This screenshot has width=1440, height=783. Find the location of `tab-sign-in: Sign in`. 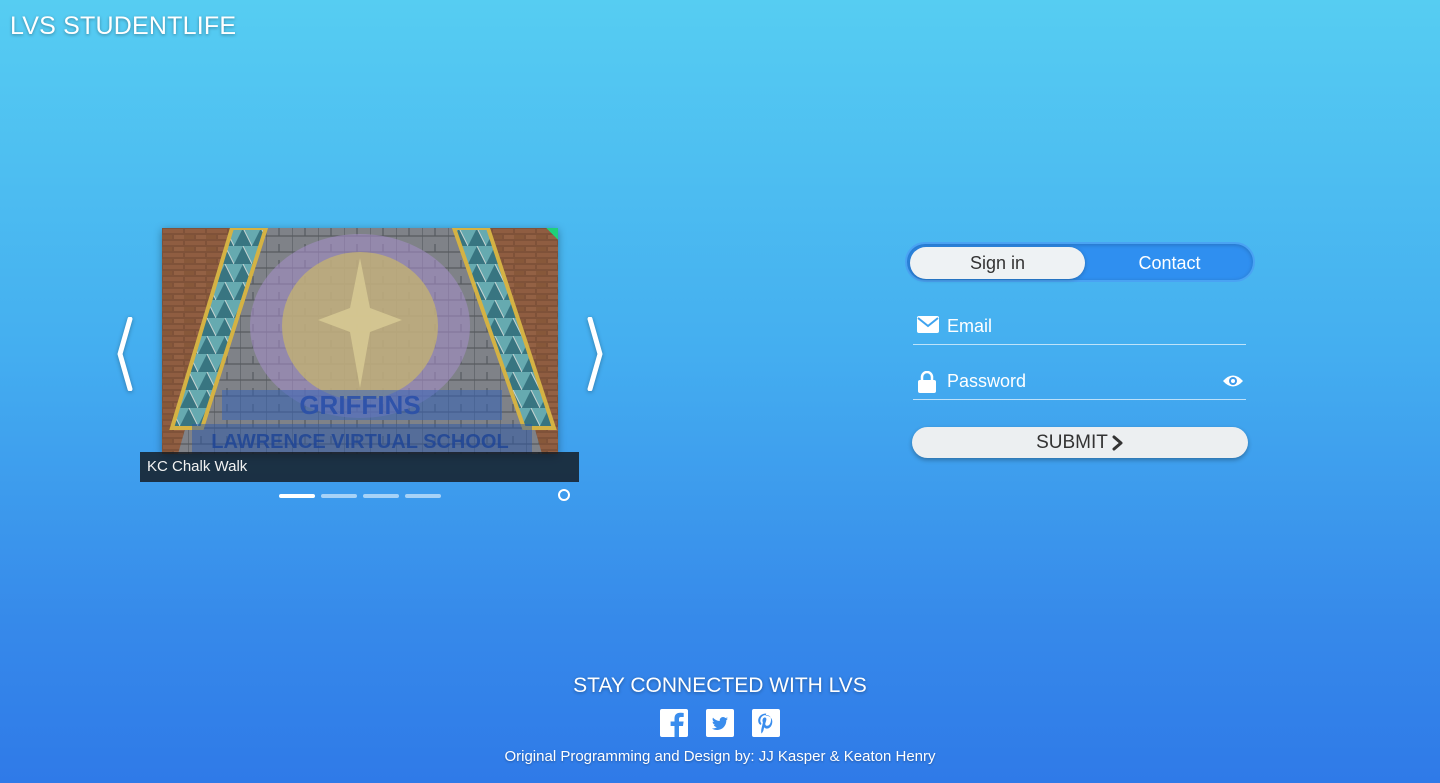

tab-sign-in: Sign in is located at coordinates (997, 263).